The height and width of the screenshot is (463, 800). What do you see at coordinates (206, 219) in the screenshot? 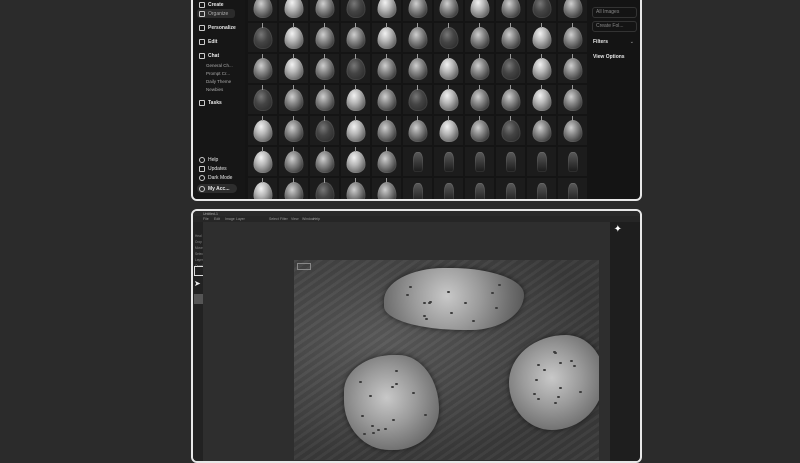
I see `menu-item: File` at bounding box center [206, 219].